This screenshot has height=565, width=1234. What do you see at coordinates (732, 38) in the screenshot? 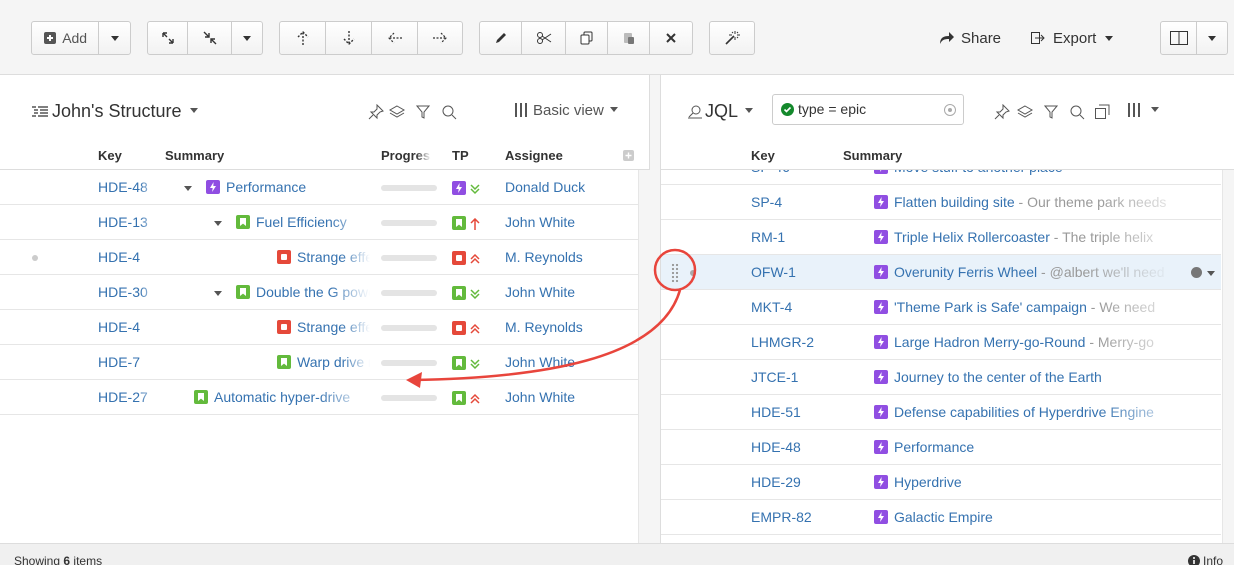
I see `automation-button` at bounding box center [732, 38].